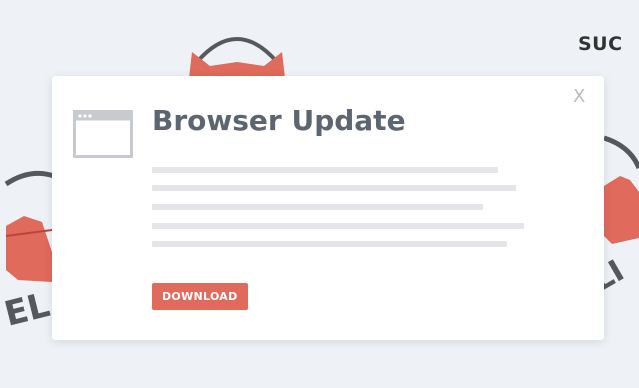 This screenshot has width=639, height=388. Describe the element at coordinates (237, 57) in the screenshot. I see `padlock-mascot-icon` at that location.